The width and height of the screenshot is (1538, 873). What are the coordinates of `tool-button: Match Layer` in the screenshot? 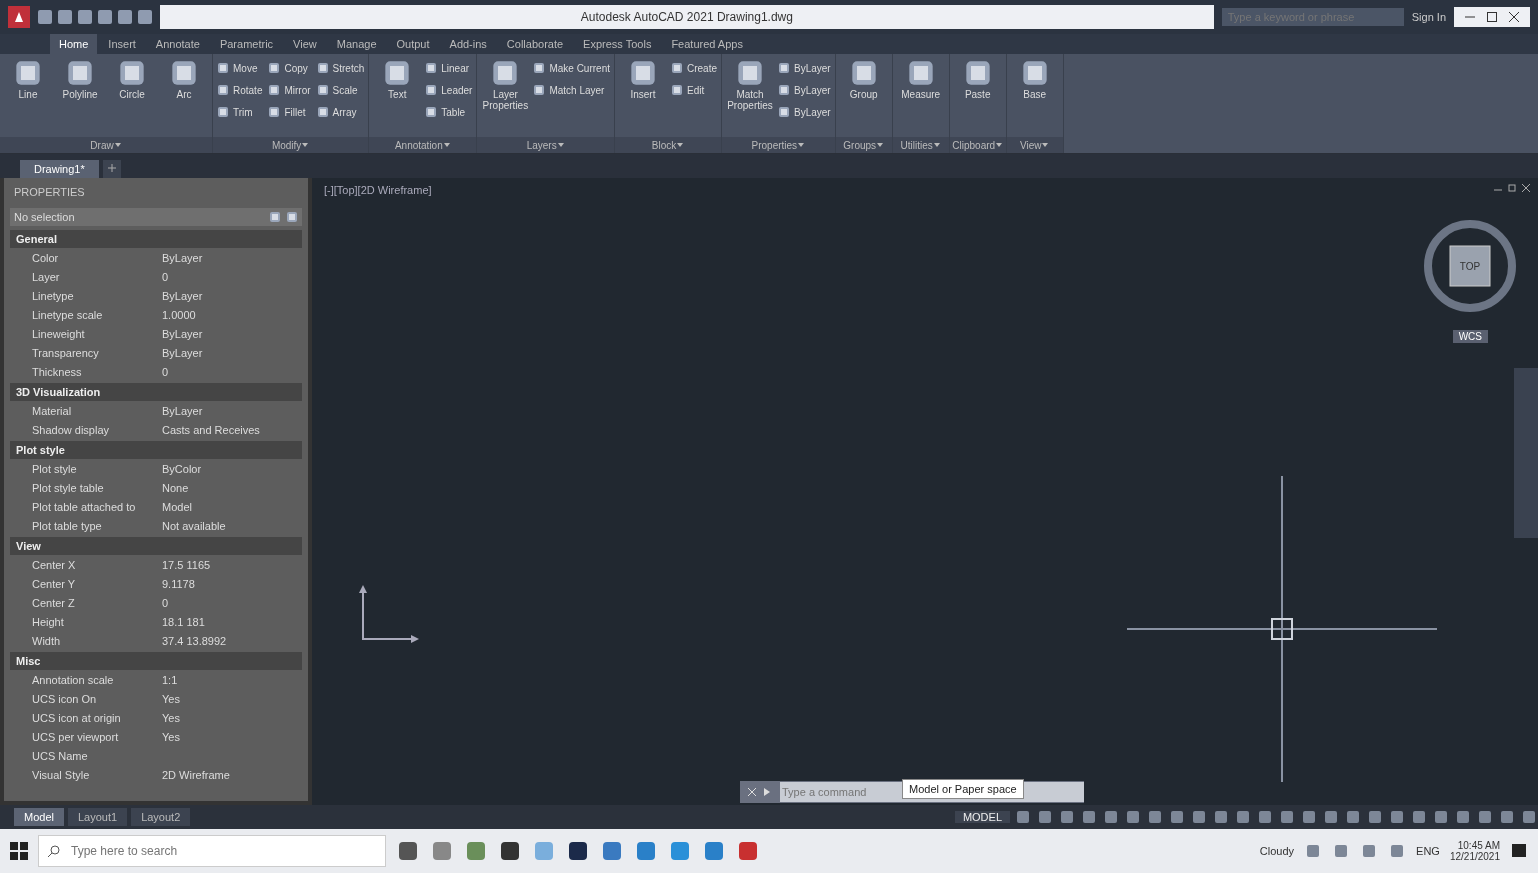 It's located at (571, 90).